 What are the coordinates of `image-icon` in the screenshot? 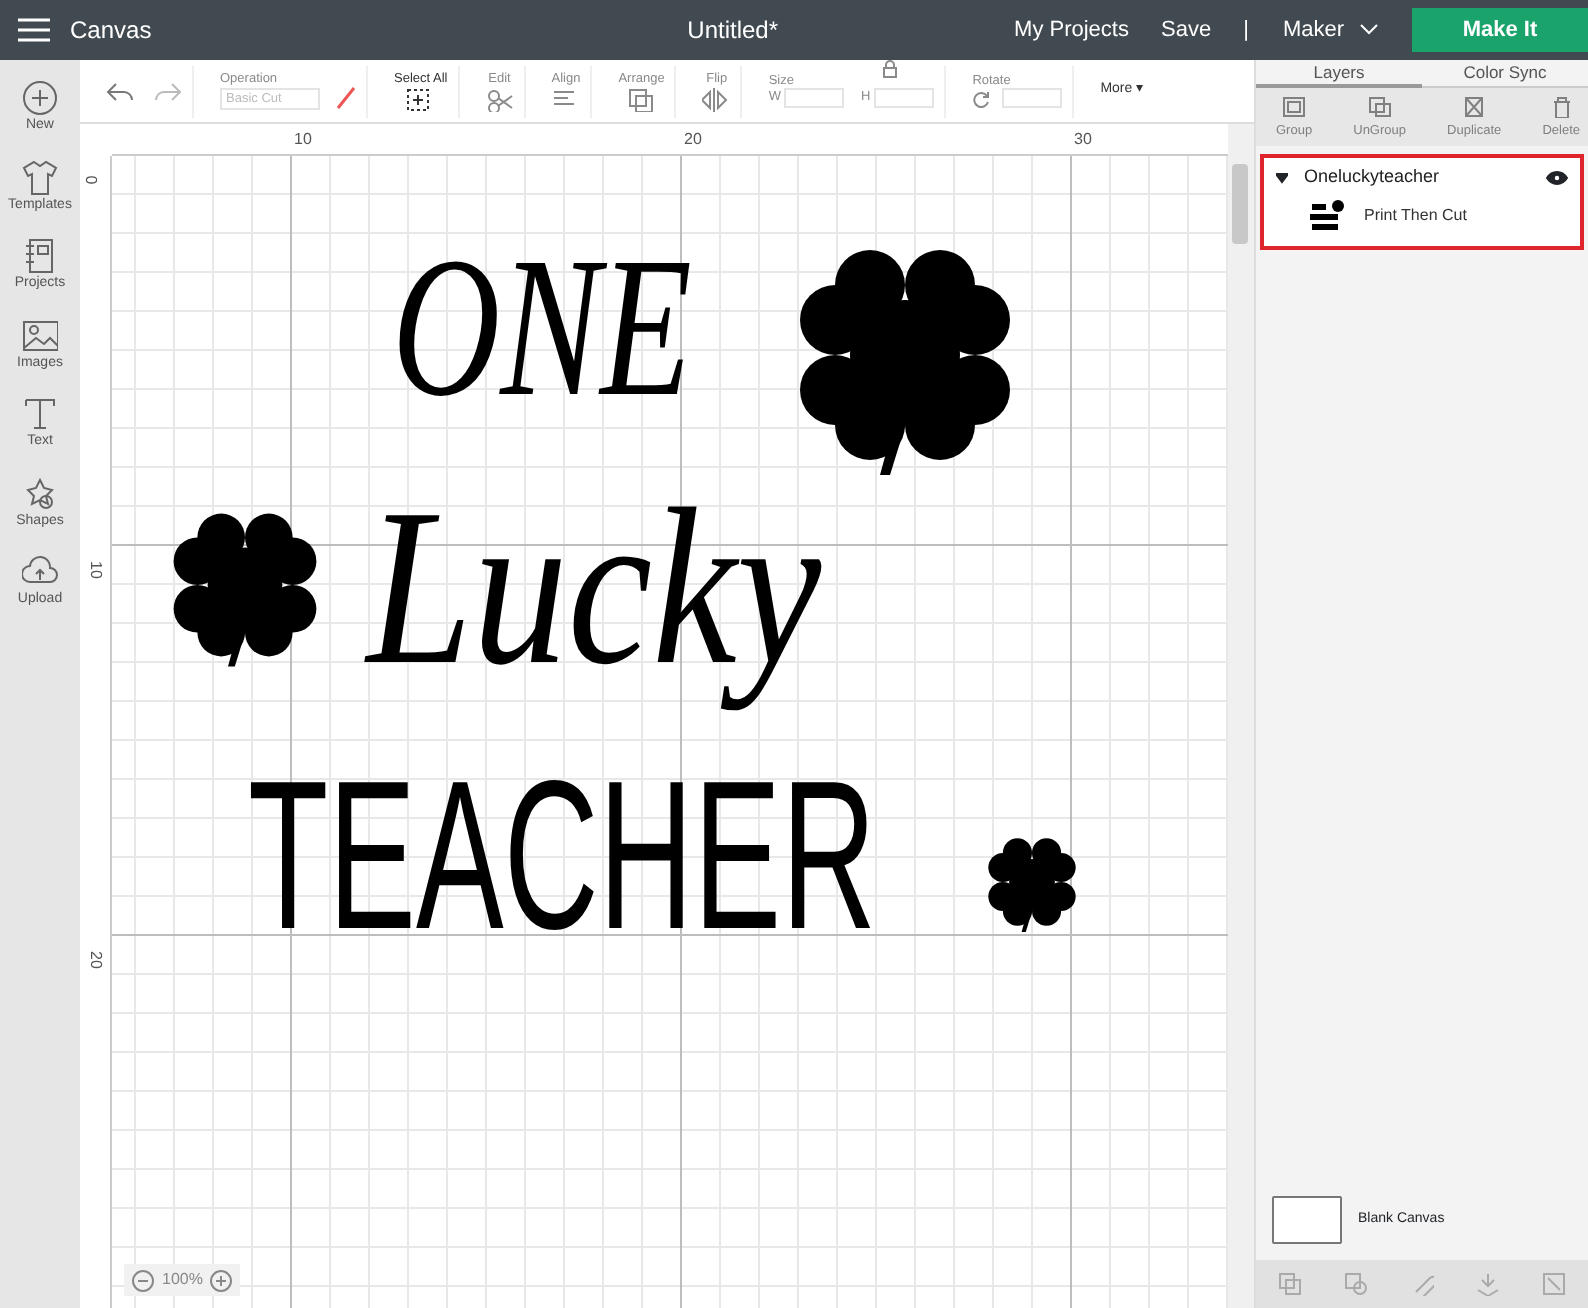 It's located at (40, 335).